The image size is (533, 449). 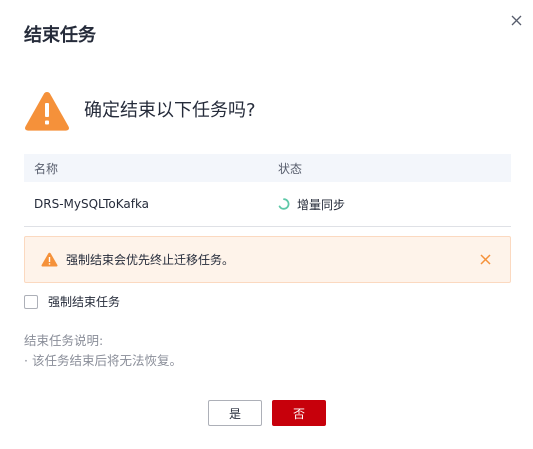 I want to click on confirm-message: 确定结束以下任务吗?, so click(x=140, y=111).